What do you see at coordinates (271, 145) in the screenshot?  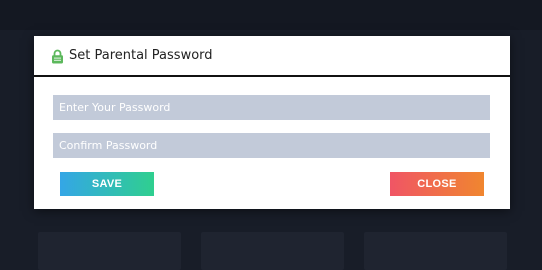 I see `confirm-password-field` at bounding box center [271, 145].